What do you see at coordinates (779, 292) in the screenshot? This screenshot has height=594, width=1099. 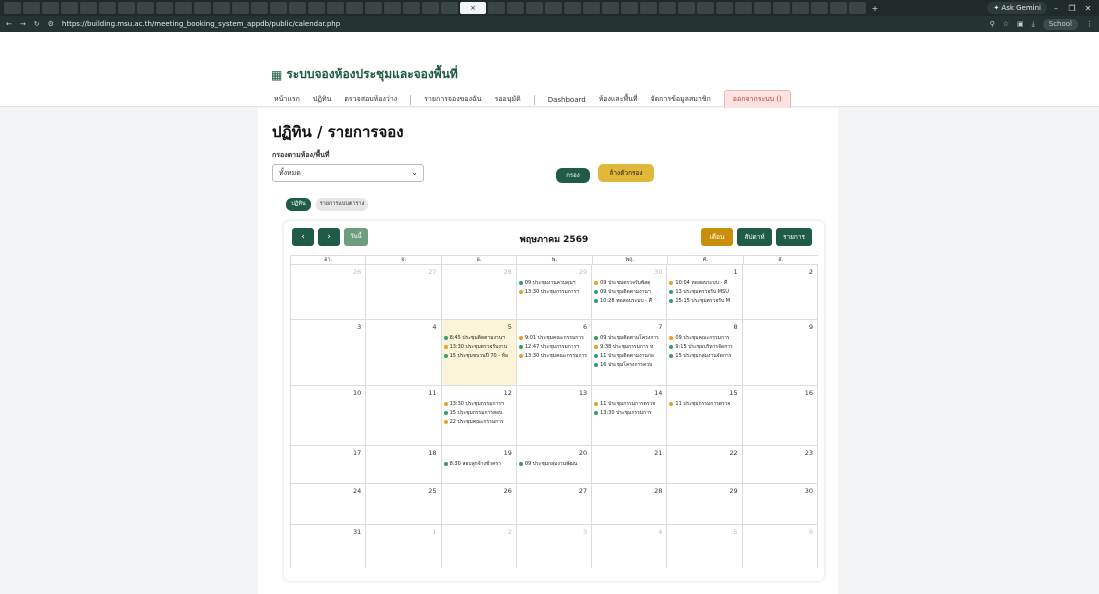 I see `calendar-day: 2` at bounding box center [779, 292].